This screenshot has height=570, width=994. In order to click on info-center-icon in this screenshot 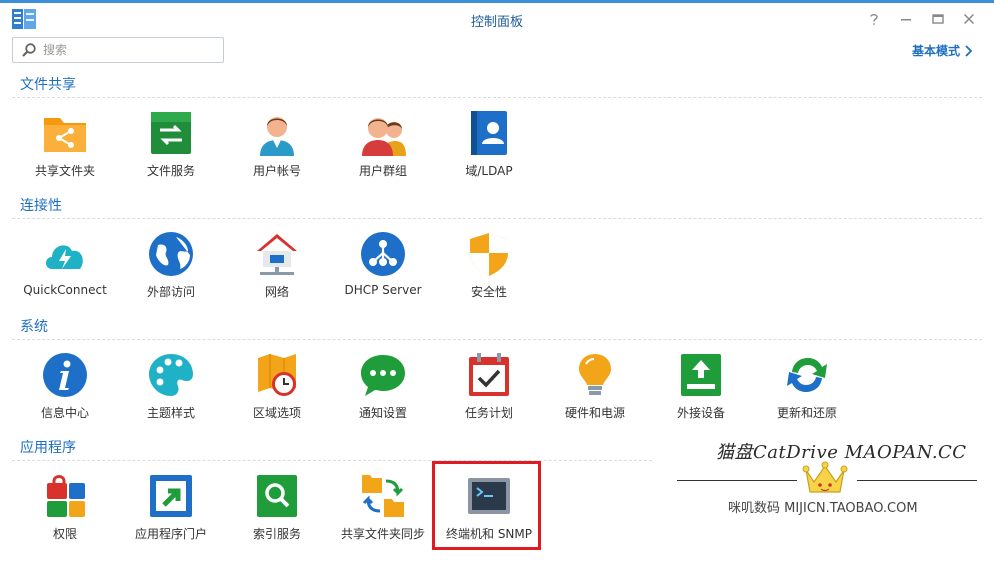, I will do `click(65, 375)`.